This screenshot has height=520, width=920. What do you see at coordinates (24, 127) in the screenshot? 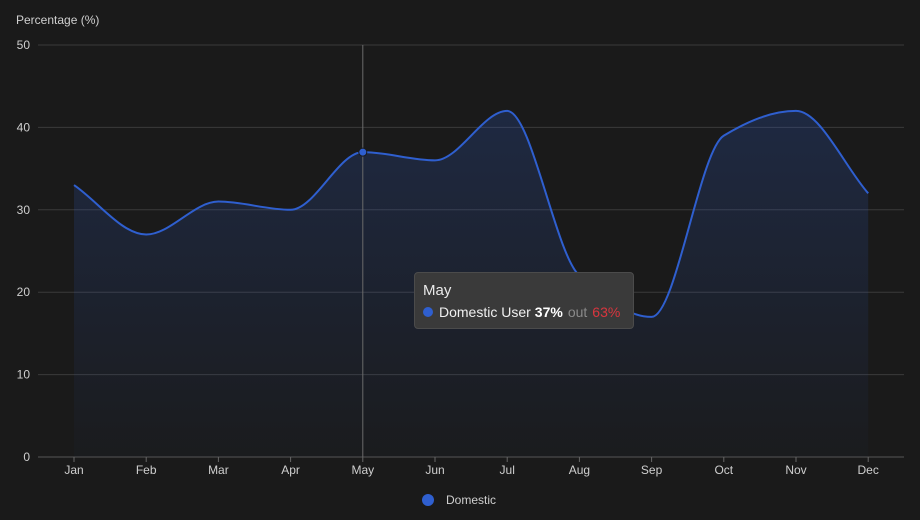
I see `y-tick-label: 40` at bounding box center [24, 127].